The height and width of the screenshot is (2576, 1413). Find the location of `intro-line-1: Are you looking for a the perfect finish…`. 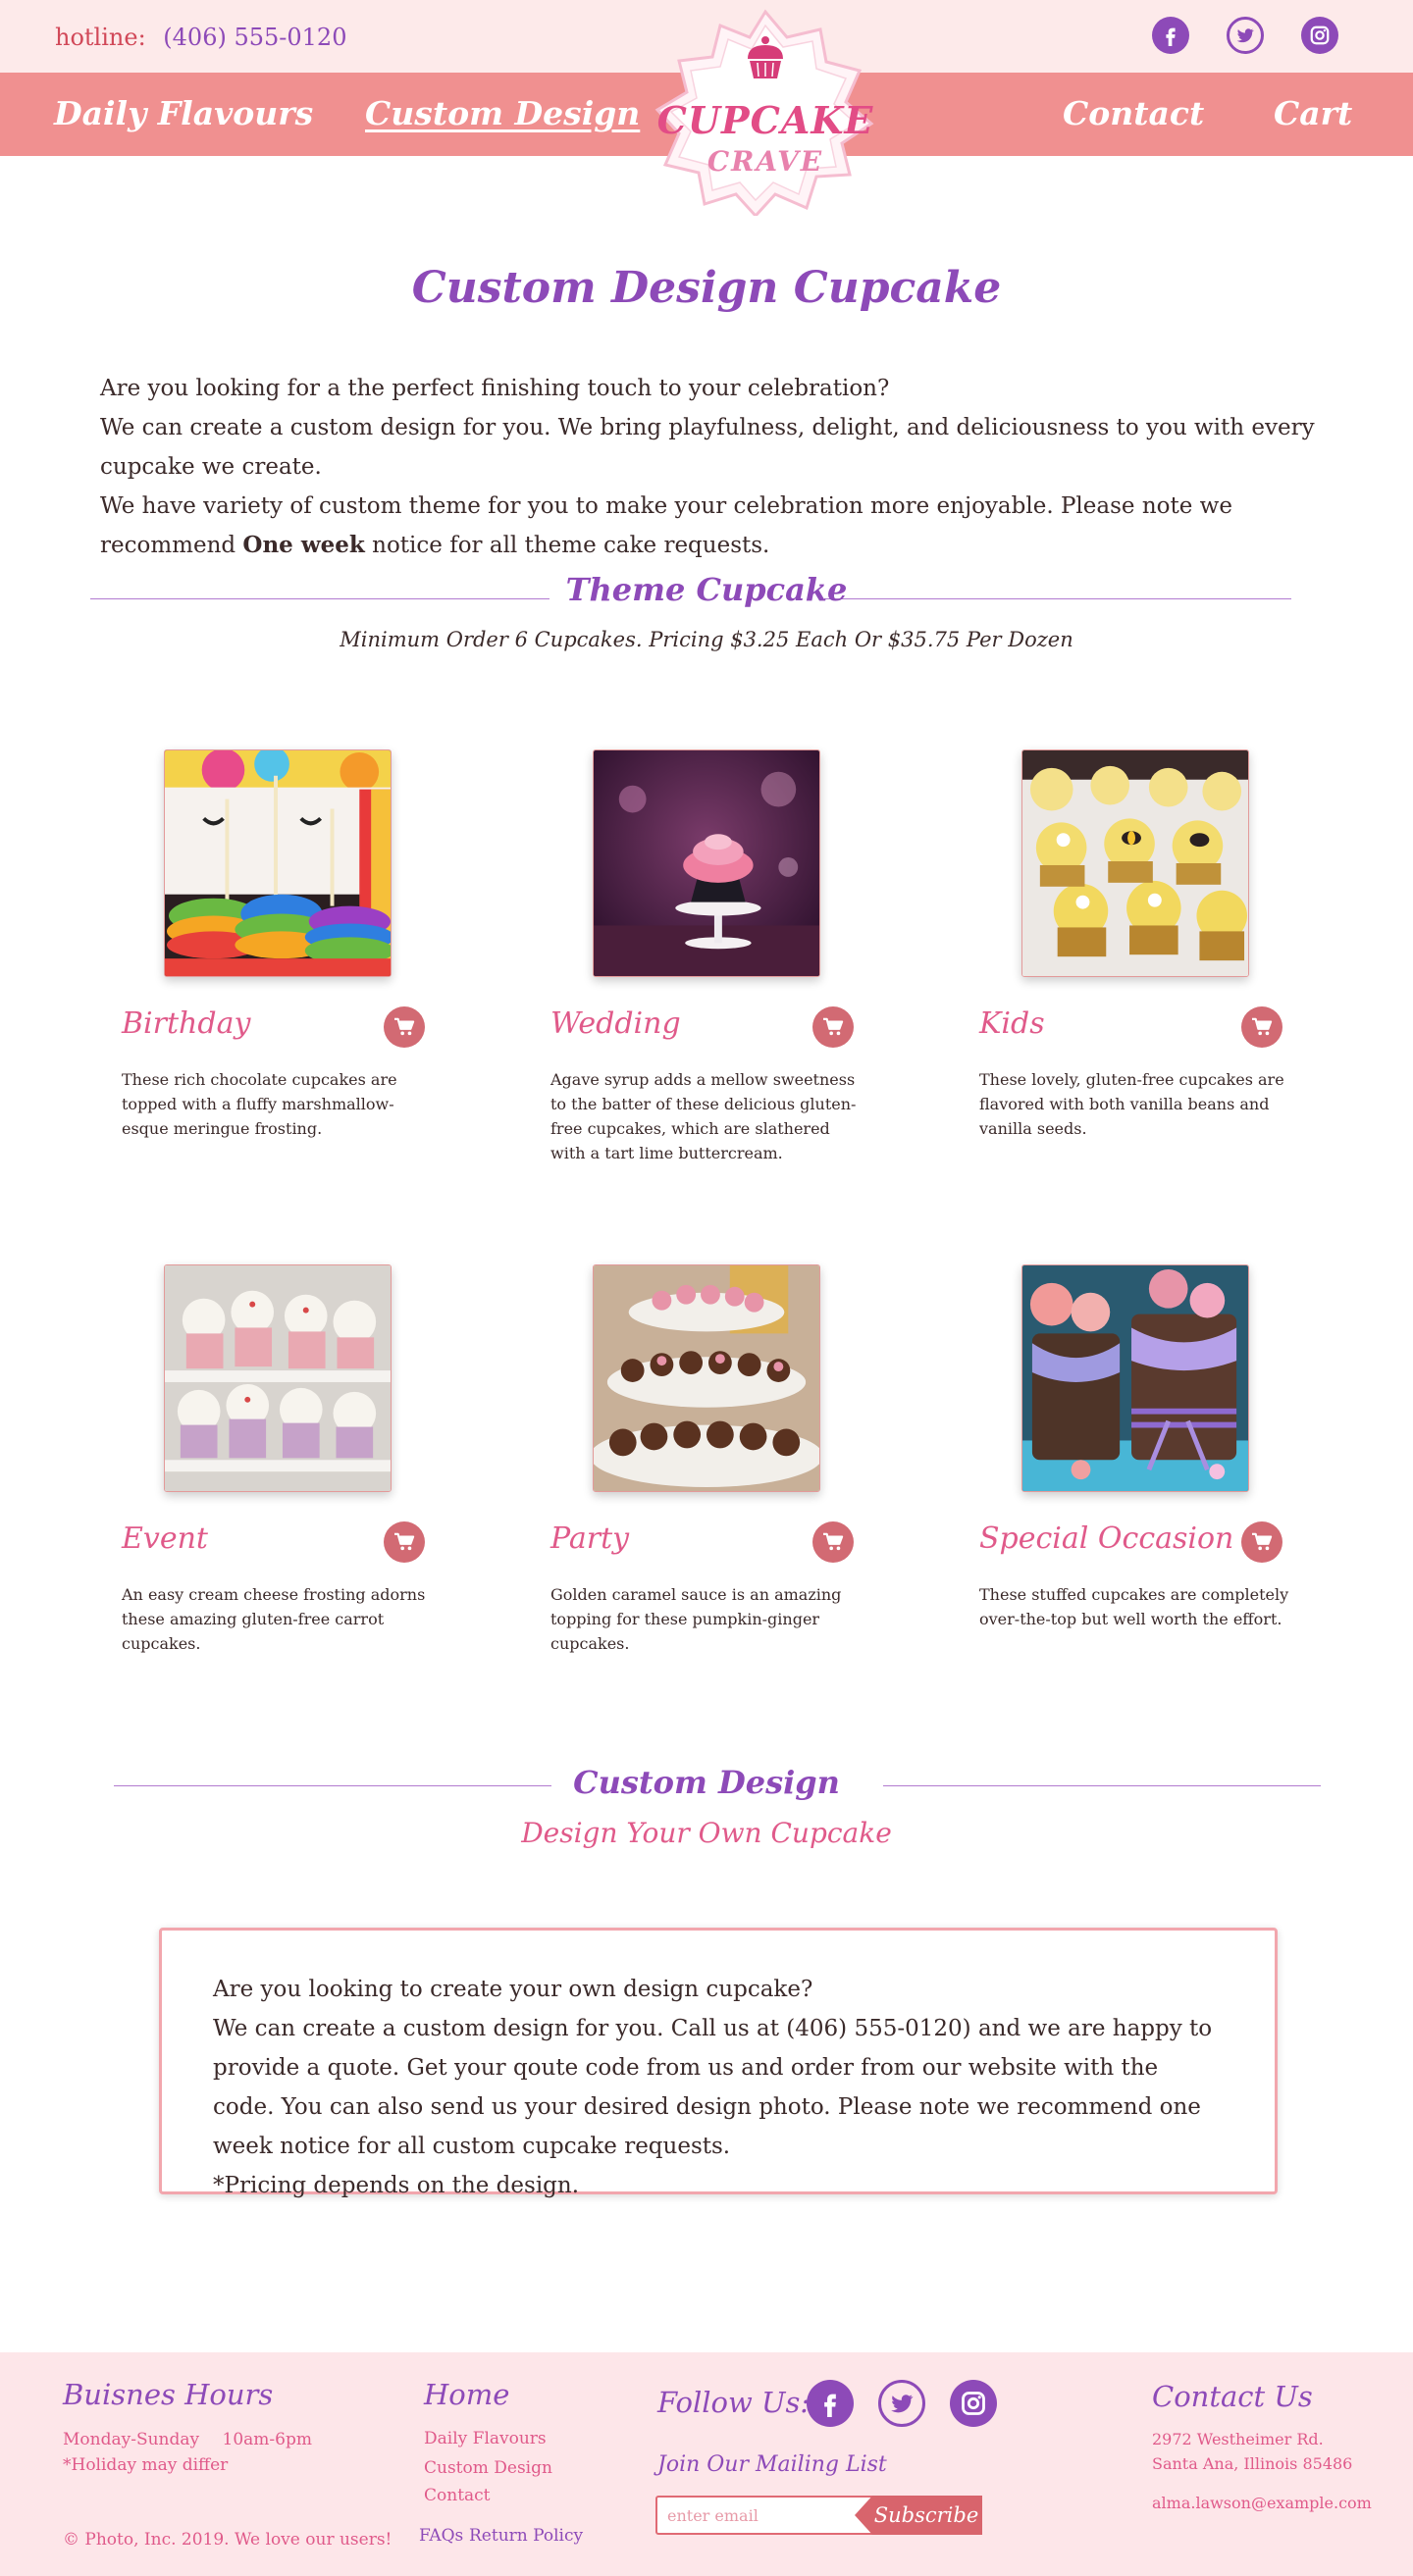

intro-line-1: Are you looking for a the perfect finish… is located at coordinates (495, 388).